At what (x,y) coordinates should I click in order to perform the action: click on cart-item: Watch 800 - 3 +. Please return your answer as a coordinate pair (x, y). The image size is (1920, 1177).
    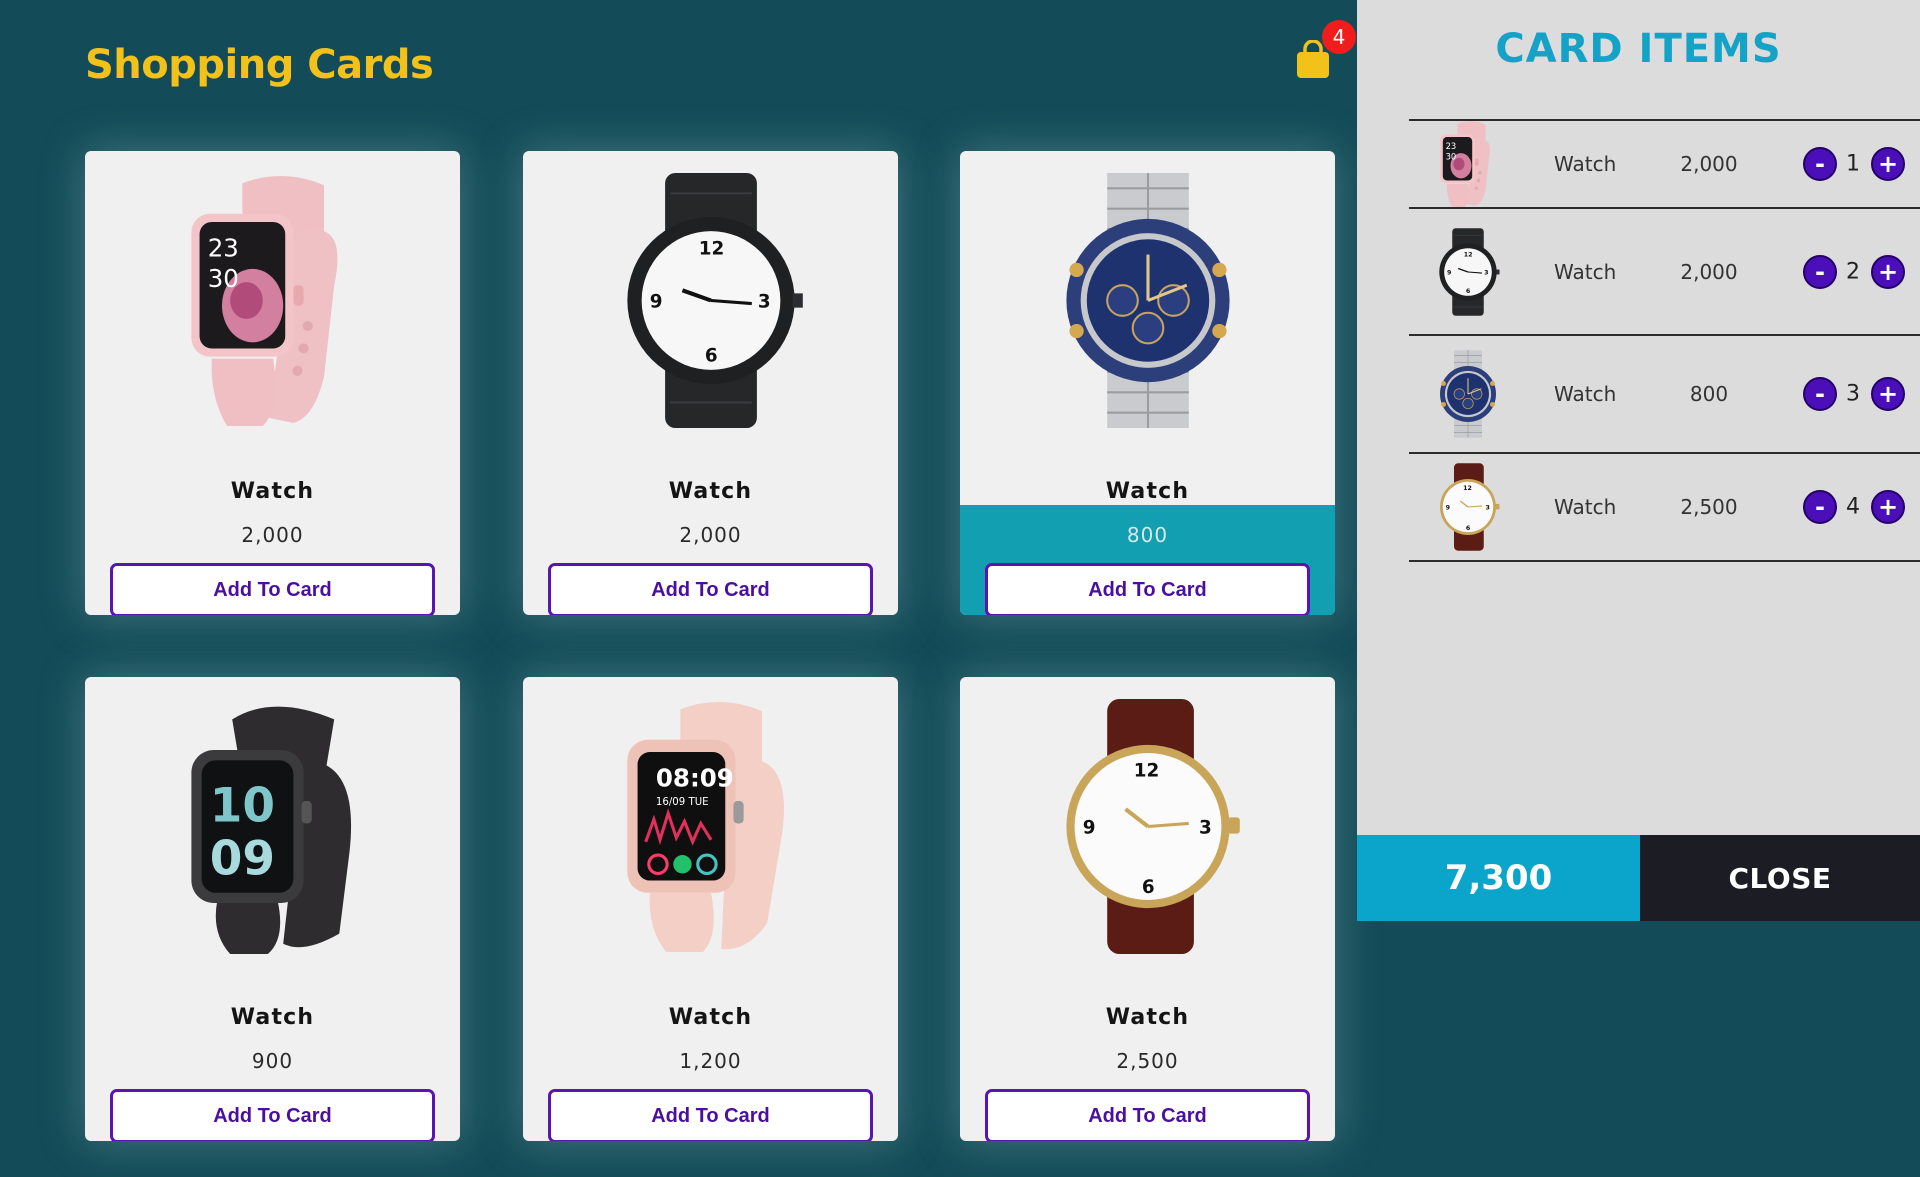
    Looking at the image, I should click on (1664, 393).